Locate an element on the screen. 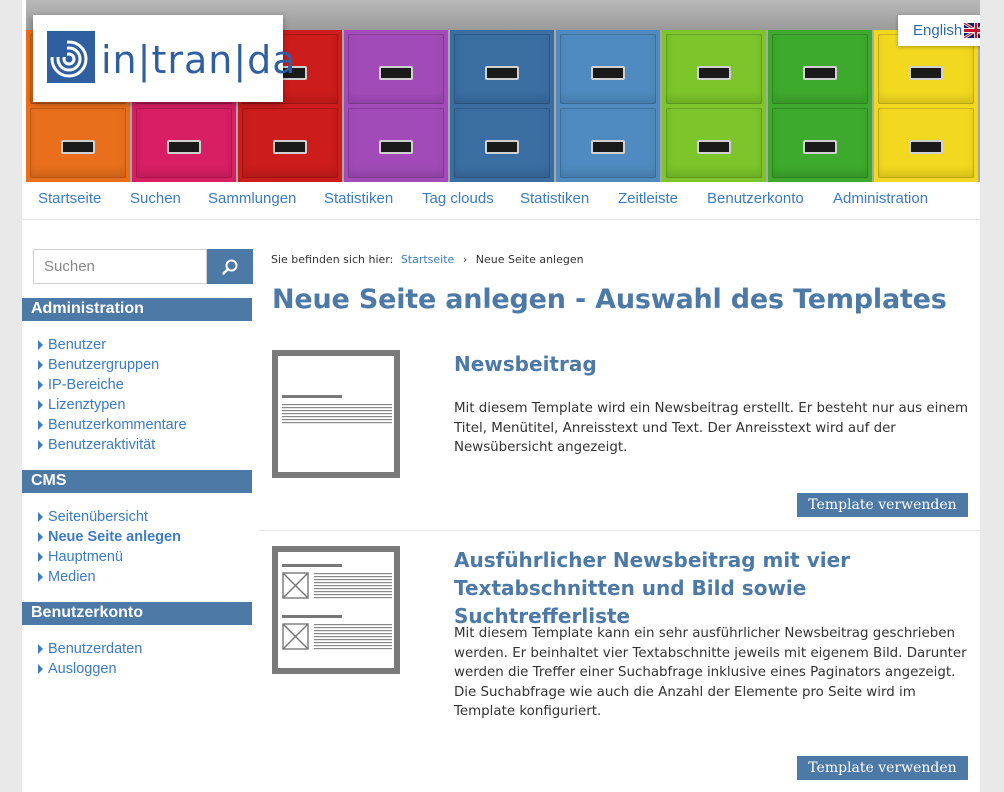  sidebar-item-lizenztypen: Lizenztypen is located at coordinates (112, 405).